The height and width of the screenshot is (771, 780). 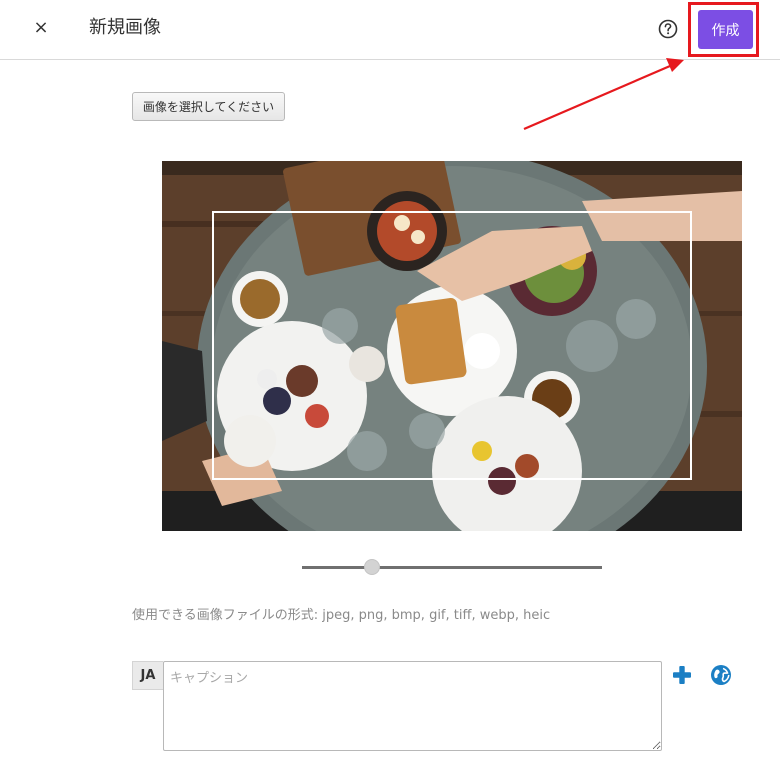 What do you see at coordinates (721, 675) in the screenshot?
I see `globe-icon` at bounding box center [721, 675].